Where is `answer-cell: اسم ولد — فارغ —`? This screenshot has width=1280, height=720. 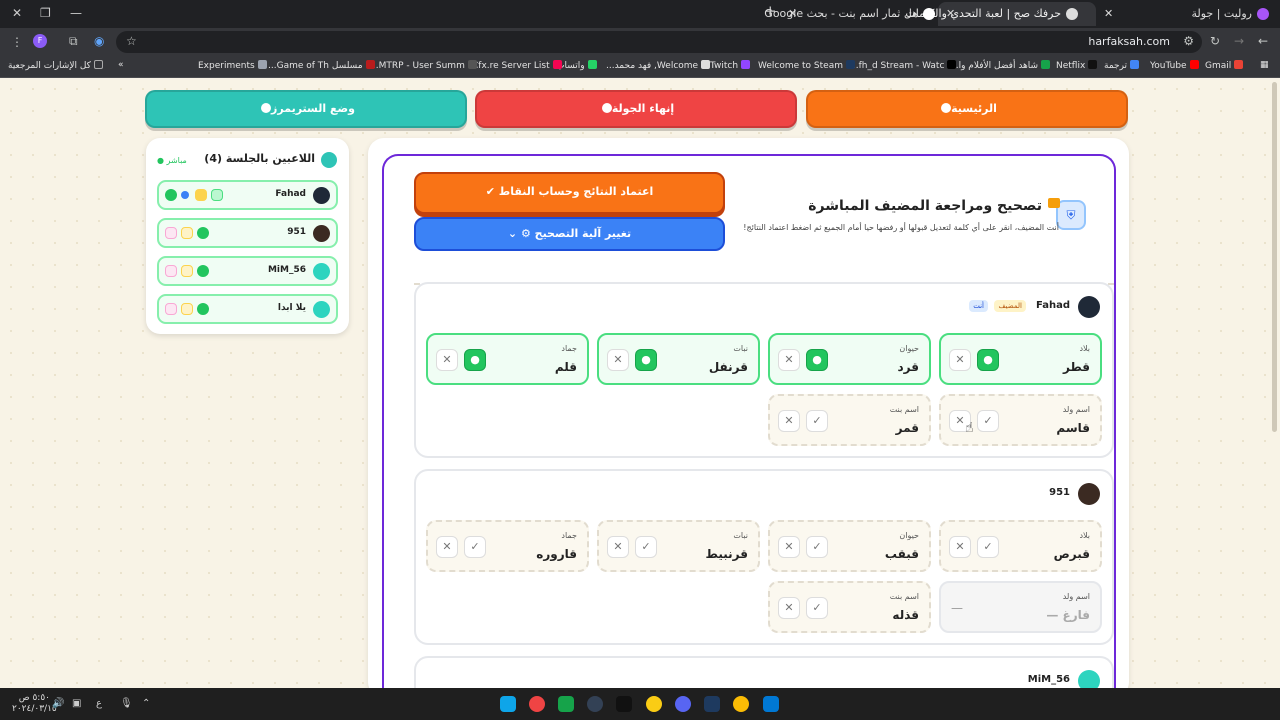 answer-cell: اسم ولد — فارغ — is located at coordinates (1020, 607).